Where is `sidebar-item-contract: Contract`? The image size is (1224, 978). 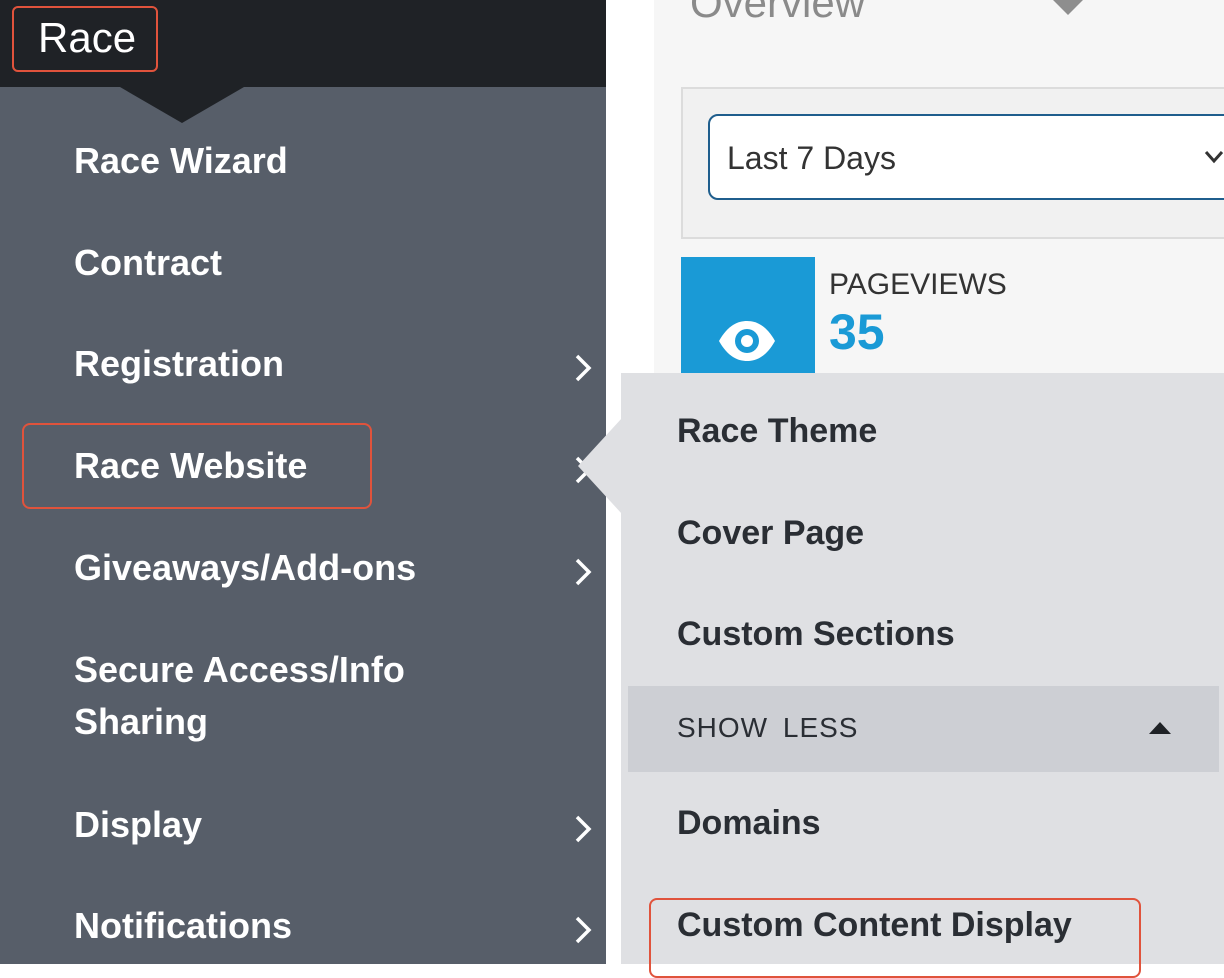 sidebar-item-contract: Contract is located at coordinates (148, 263).